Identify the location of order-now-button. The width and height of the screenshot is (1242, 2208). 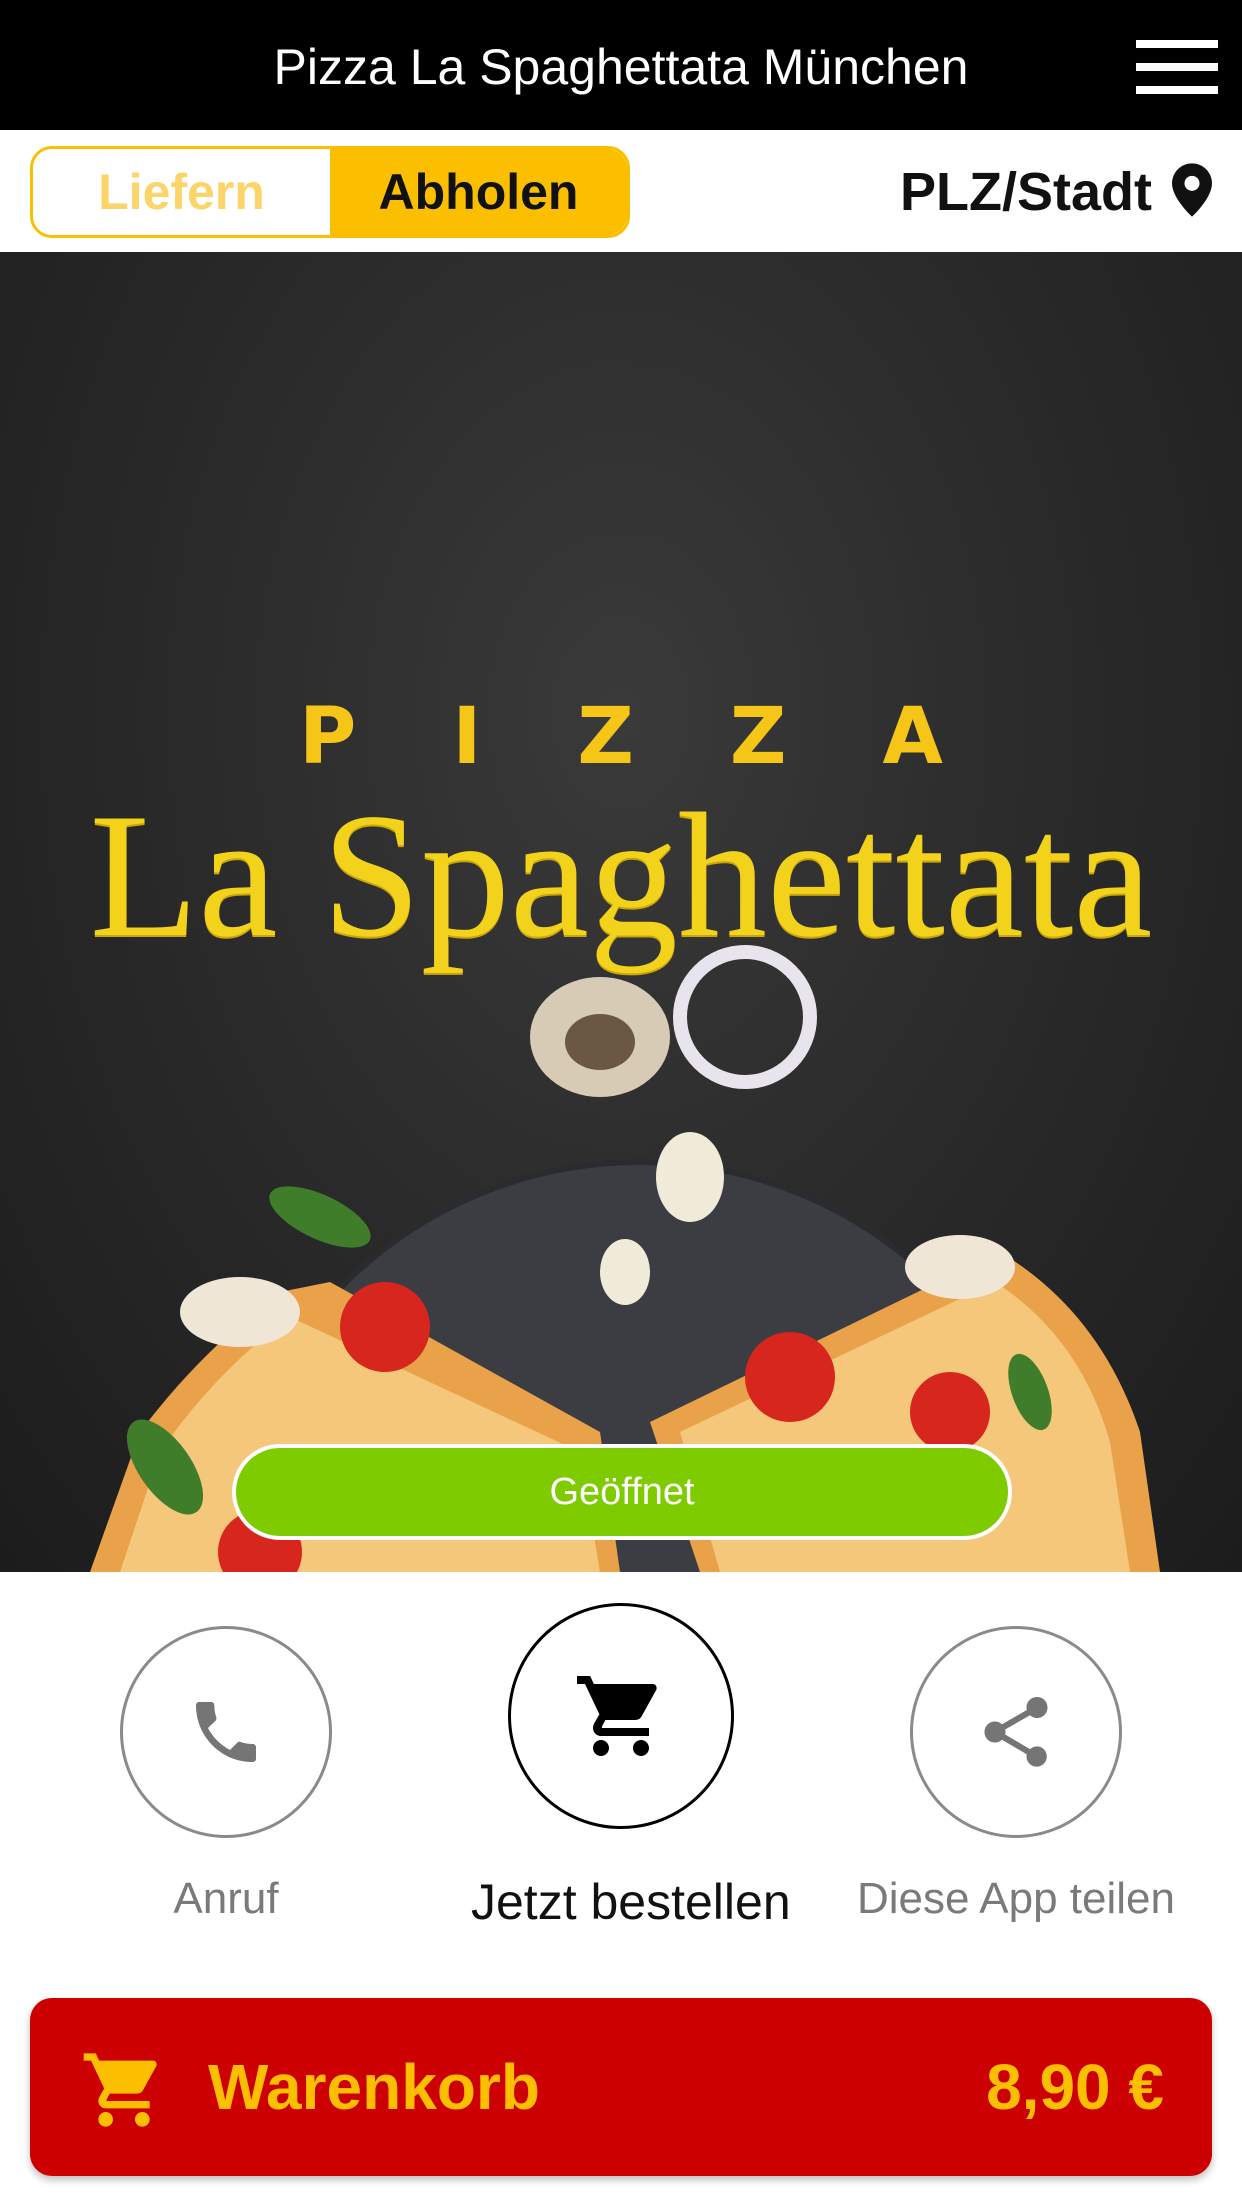
(621, 1716).